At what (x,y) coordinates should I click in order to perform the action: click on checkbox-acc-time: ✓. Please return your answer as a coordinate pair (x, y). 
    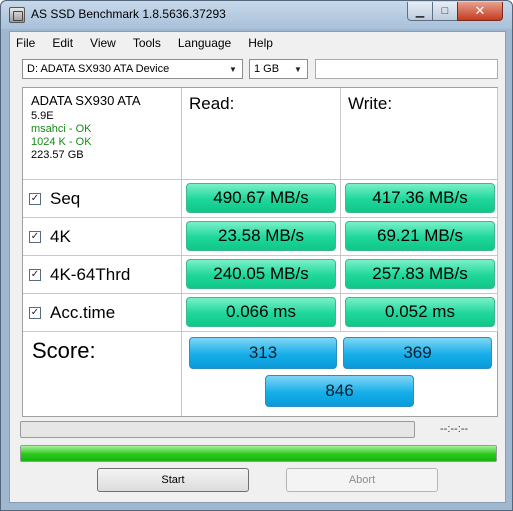
    Looking at the image, I should click on (35, 313).